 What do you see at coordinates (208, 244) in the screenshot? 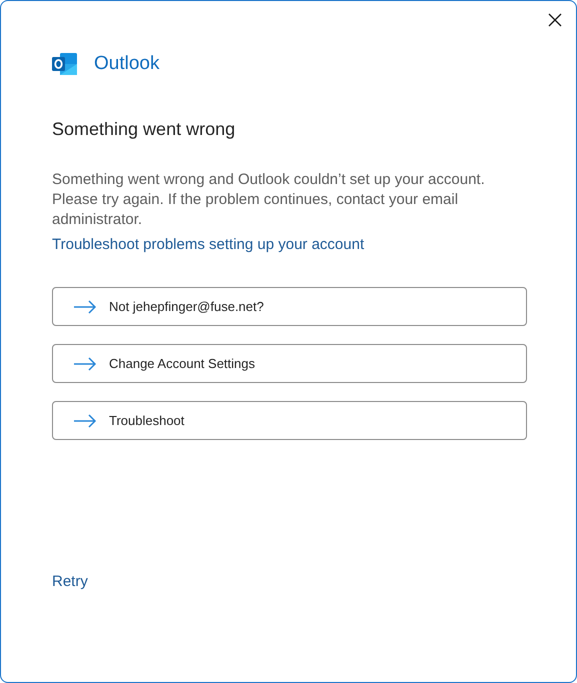
I see `troubleshoot-link: Troubleshoot problems setting up your account` at bounding box center [208, 244].